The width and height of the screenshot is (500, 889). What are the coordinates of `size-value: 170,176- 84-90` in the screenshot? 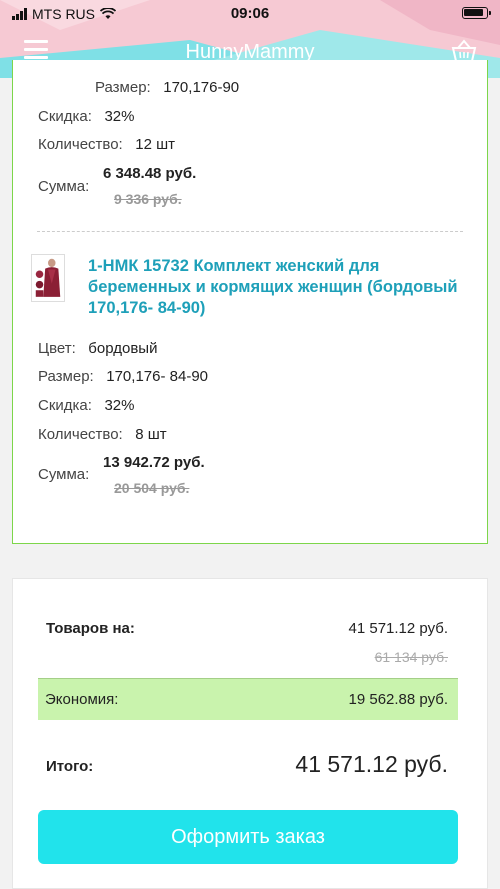 It's located at (157, 376).